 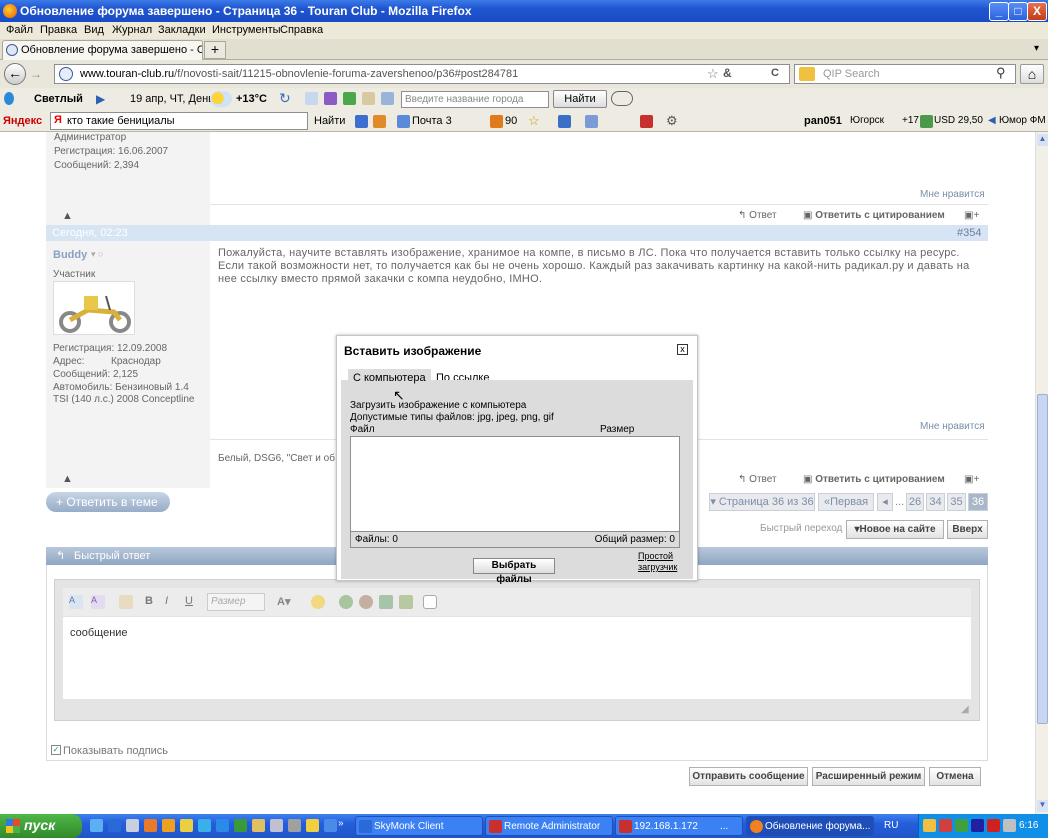 What do you see at coordinates (283, 601) in the screenshot?
I see `font-icon: A▾` at bounding box center [283, 601].